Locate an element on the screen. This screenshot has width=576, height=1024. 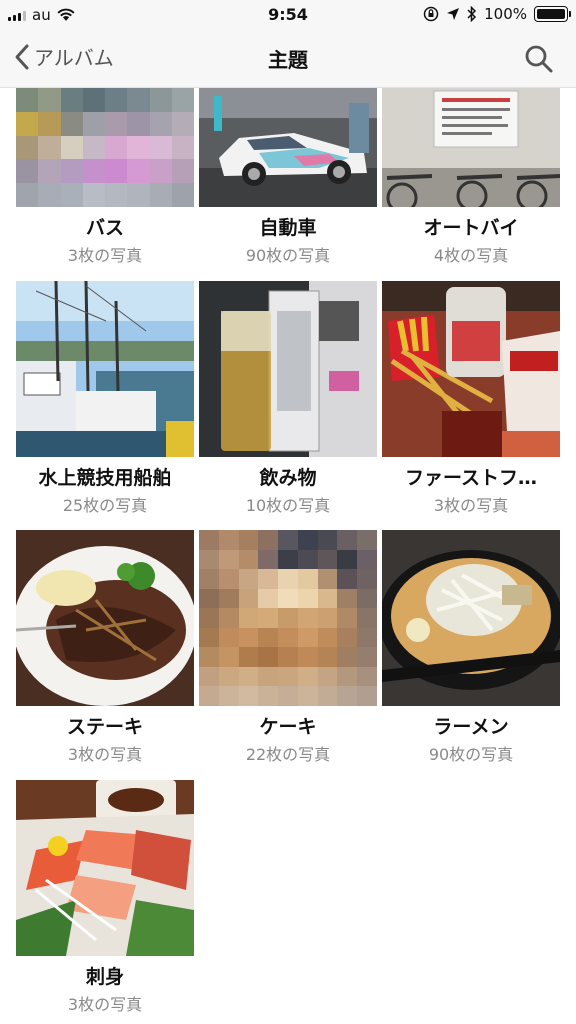
album-title: 自動車 is located at coordinates (288, 228).